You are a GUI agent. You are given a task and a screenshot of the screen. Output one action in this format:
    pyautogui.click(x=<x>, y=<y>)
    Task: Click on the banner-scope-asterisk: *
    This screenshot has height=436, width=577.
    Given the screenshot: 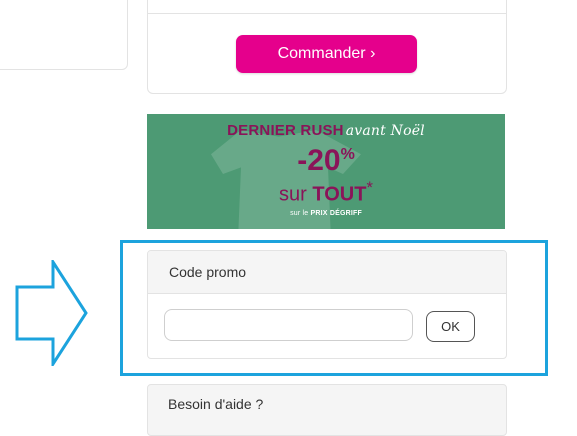 What is the action you would take?
    pyautogui.click(x=369, y=187)
    